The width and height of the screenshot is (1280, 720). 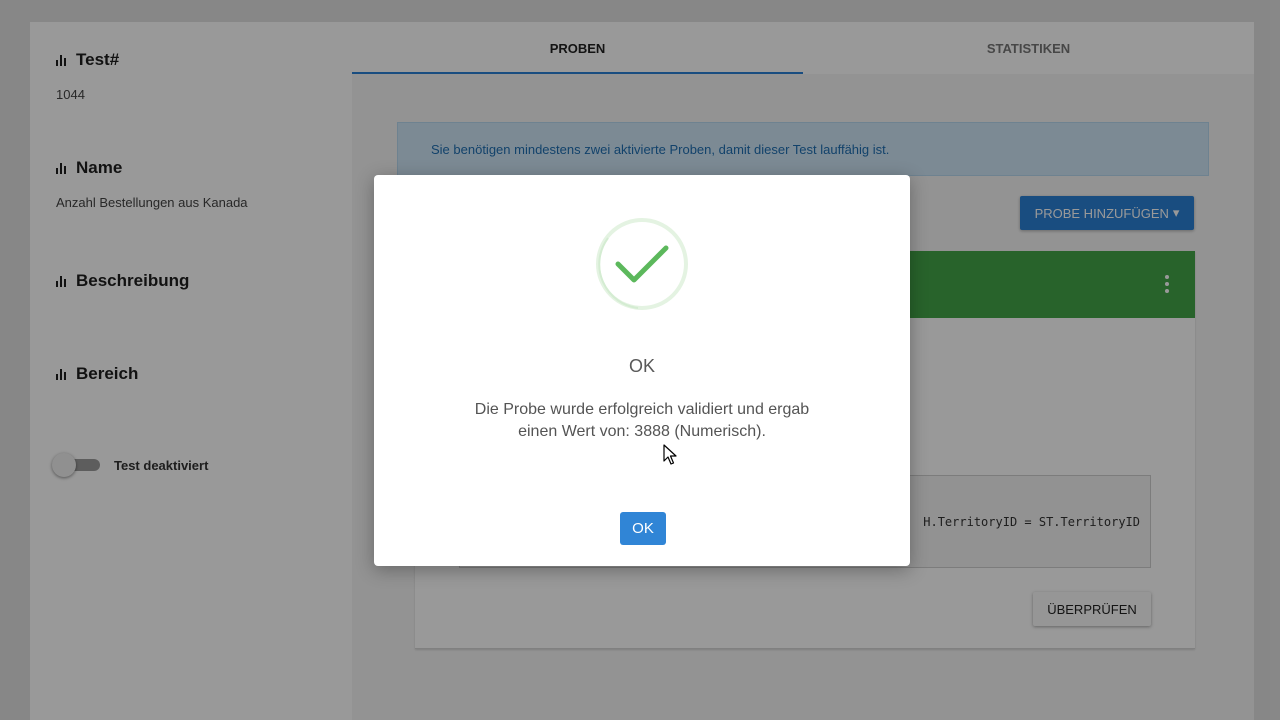 What do you see at coordinates (643, 528) in the screenshot?
I see `dialog-ok-button: OK` at bounding box center [643, 528].